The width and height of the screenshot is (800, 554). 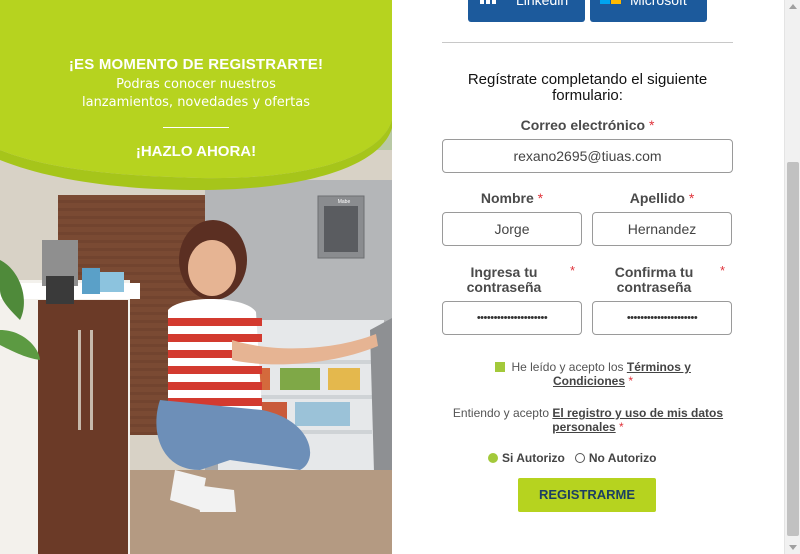 What do you see at coordinates (196, 151) in the screenshot?
I see `promo-cta: ¡HAZLO AHORA!` at bounding box center [196, 151].